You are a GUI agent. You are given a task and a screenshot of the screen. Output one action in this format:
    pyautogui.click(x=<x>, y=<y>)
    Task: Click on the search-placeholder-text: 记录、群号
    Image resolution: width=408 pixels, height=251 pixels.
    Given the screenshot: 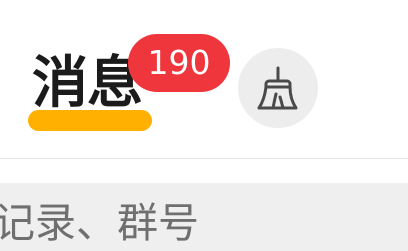 What is the action you would take?
    pyautogui.click(x=99, y=223)
    